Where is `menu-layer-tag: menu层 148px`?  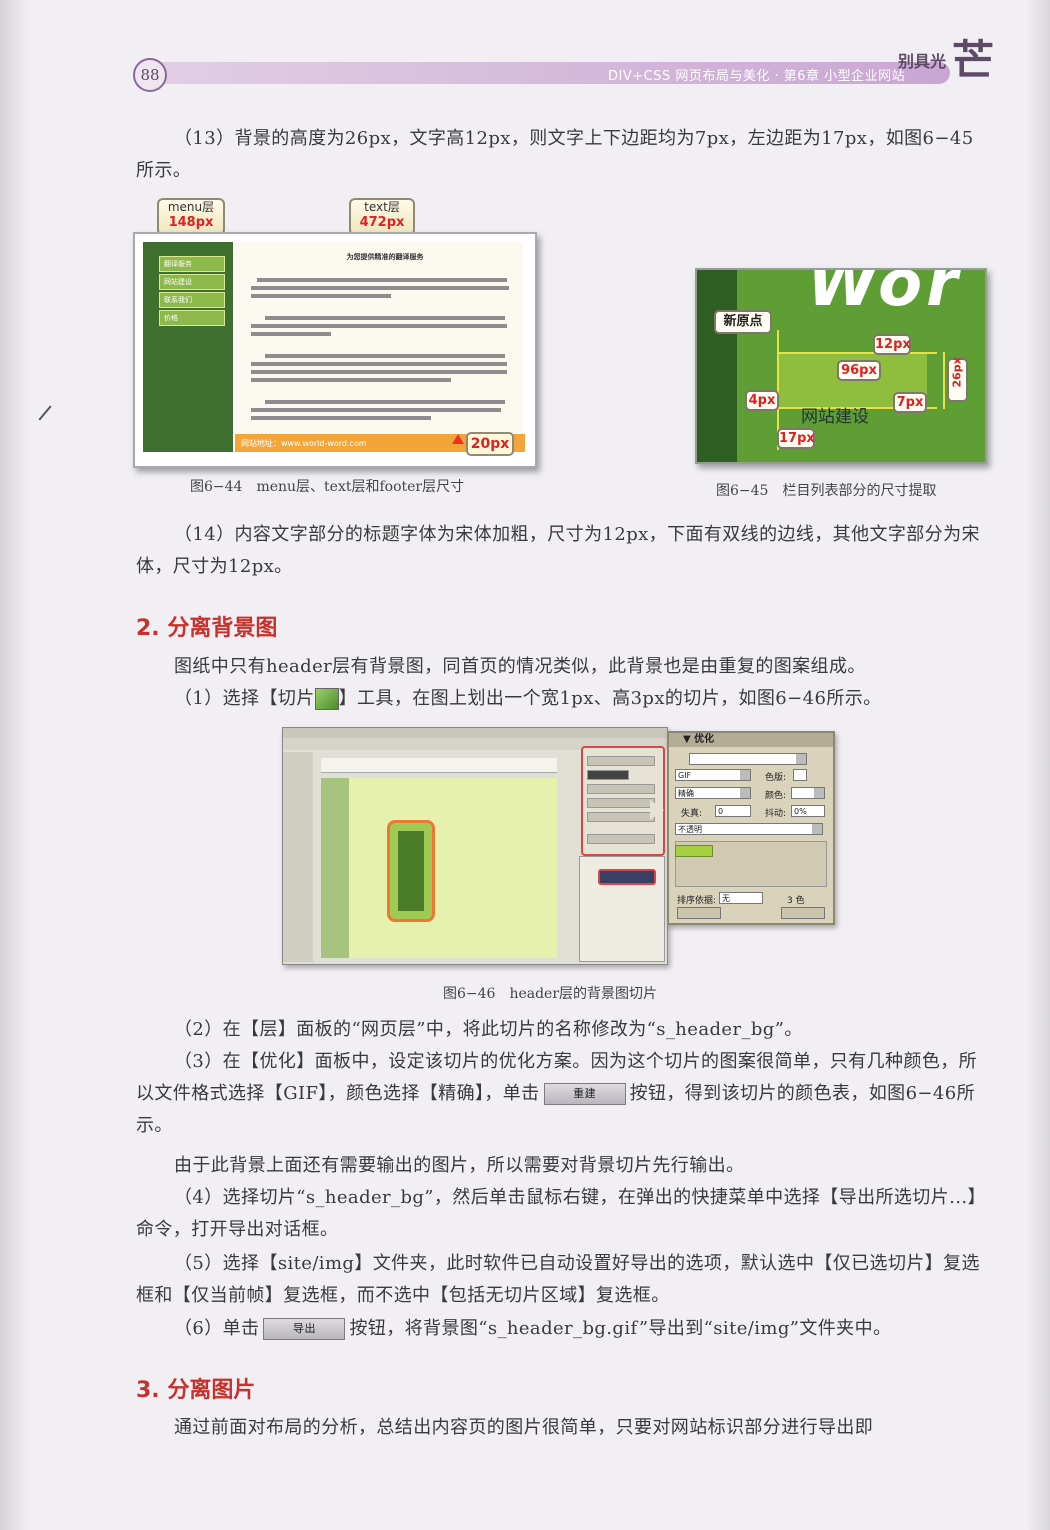
menu-layer-tag: menu层 148px is located at coordinates (191, 217).